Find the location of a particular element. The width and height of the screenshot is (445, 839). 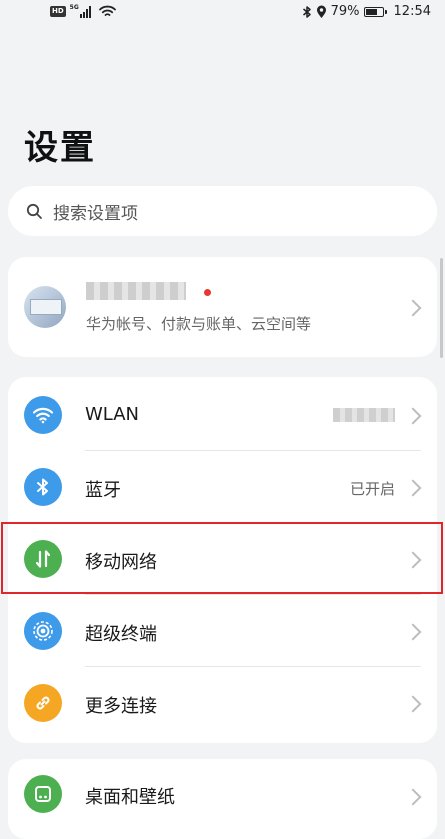

clock: 12:54 is located at coordinates (412, 11).